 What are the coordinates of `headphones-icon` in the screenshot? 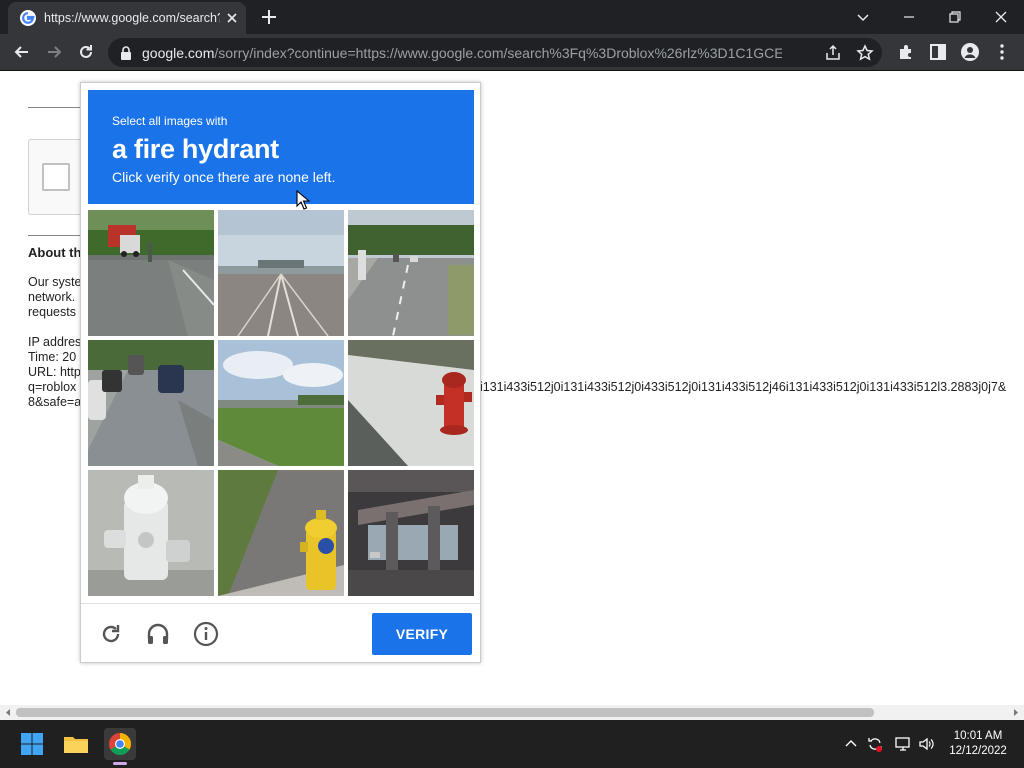 It's located at (158, 634).